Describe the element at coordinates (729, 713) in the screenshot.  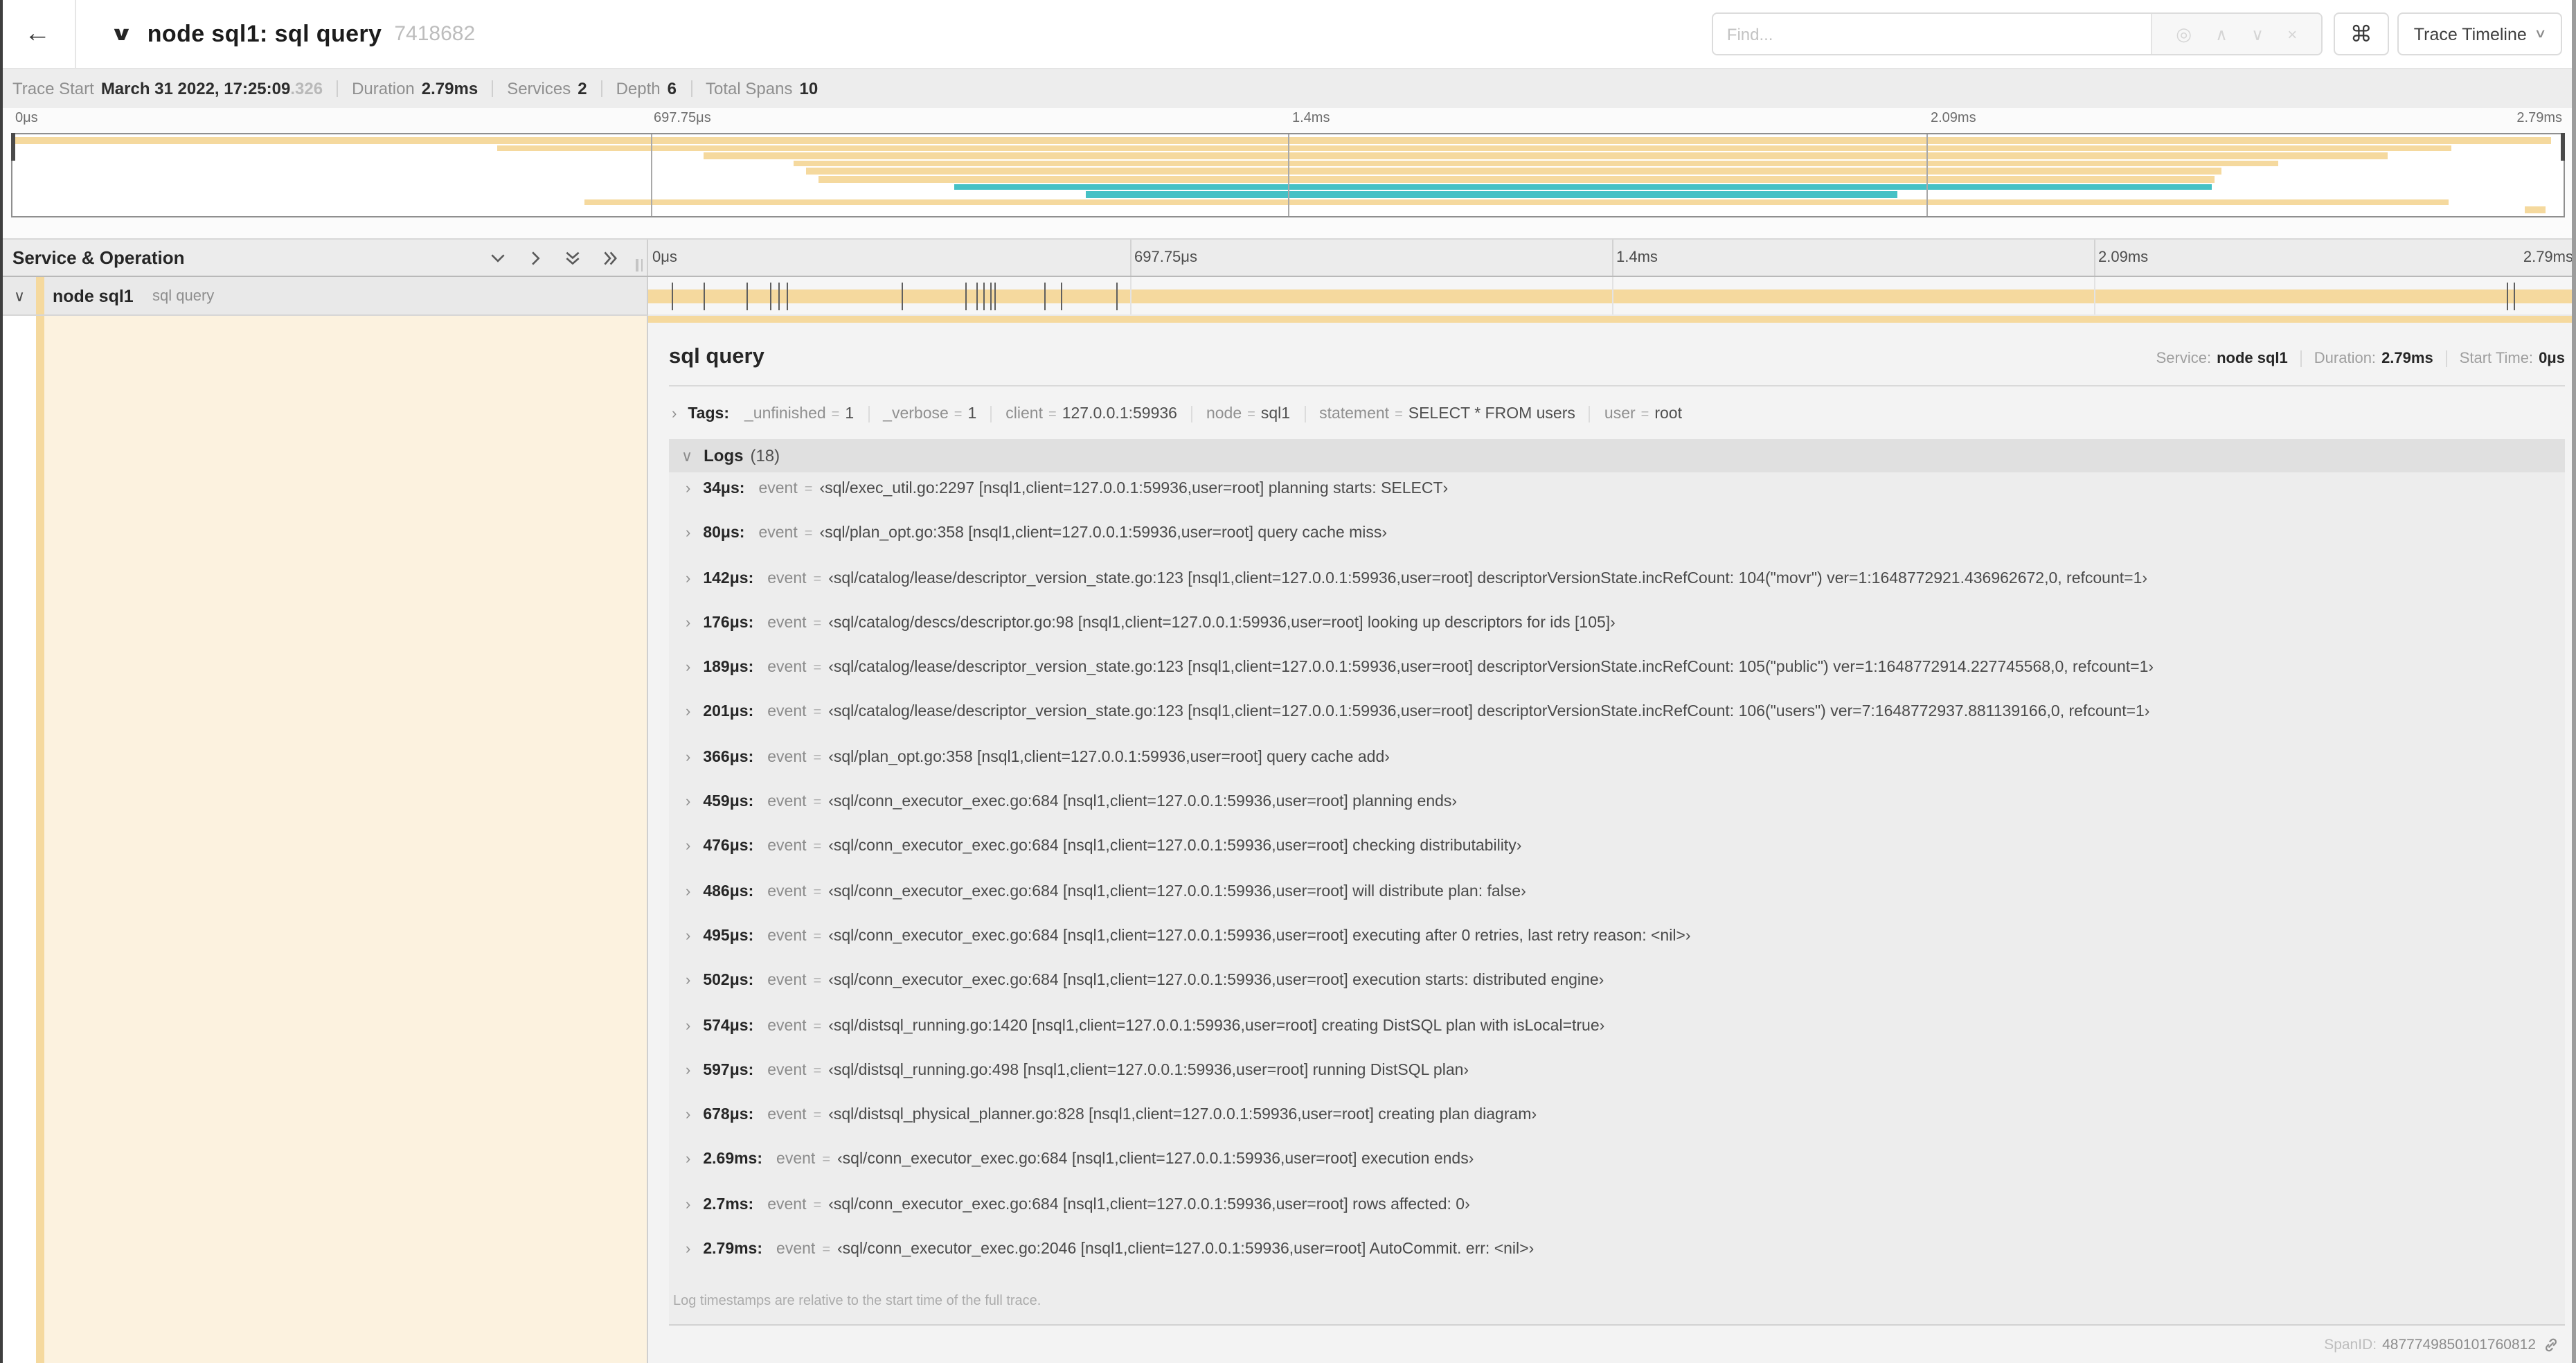
I see `log-timestamp: 201μs:` at that location.